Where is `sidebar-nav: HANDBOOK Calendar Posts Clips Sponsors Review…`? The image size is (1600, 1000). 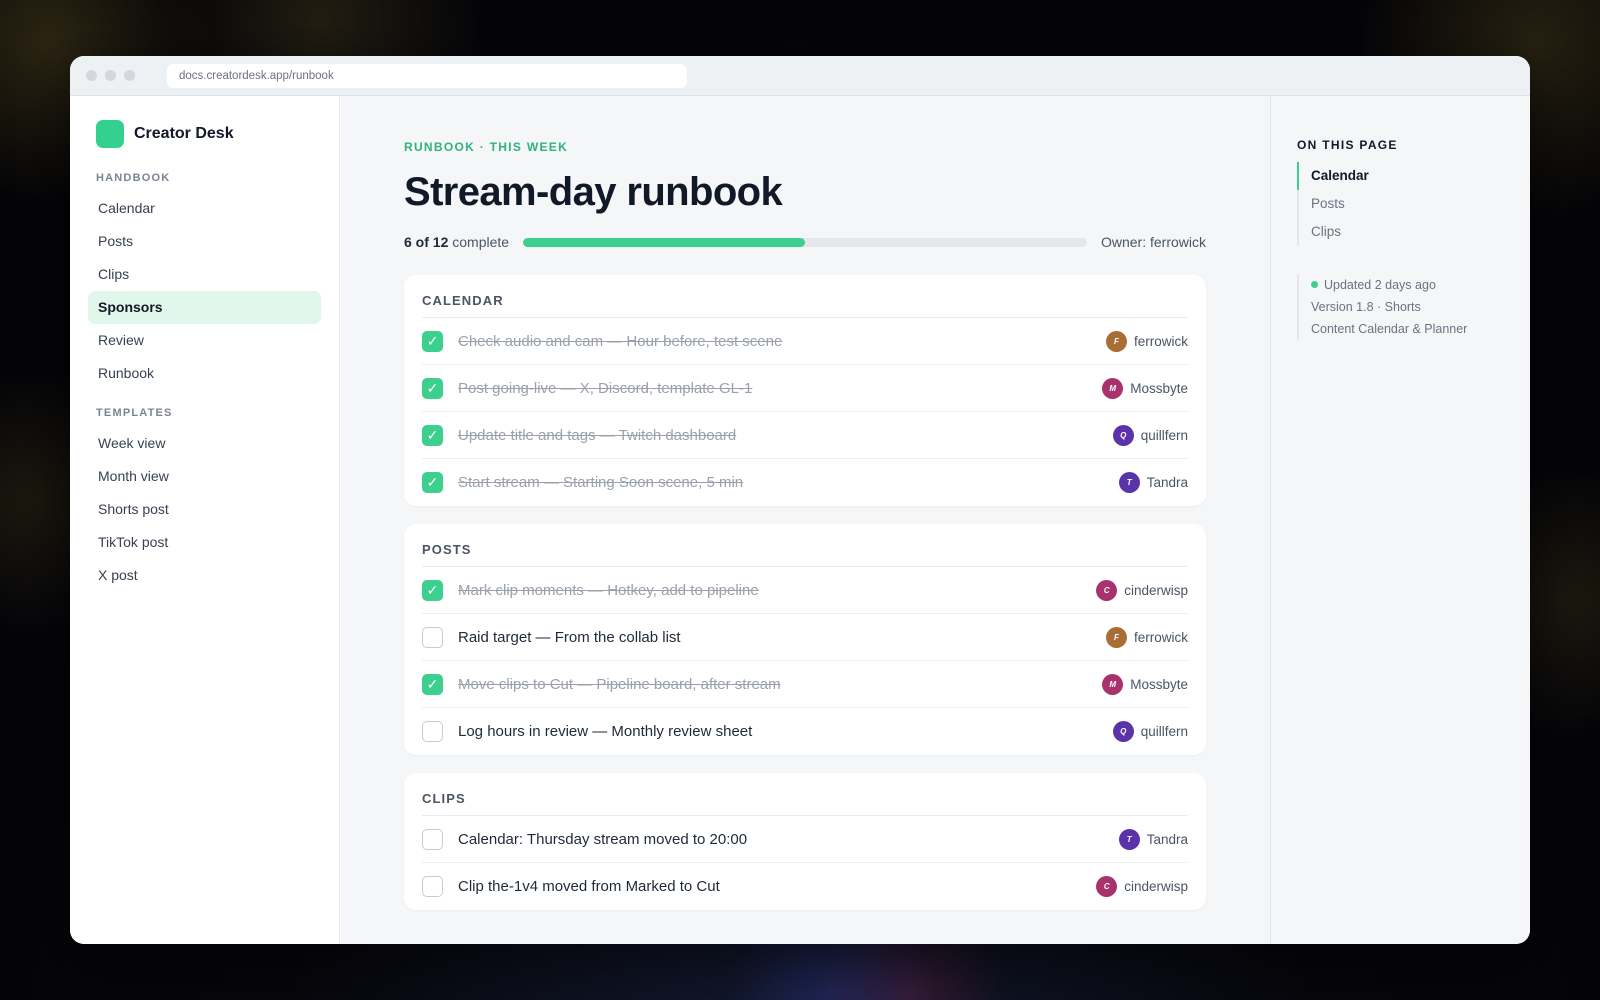 sidebar-nav: HANDBOOK Calendar Posts Clips Sponsors Review… is located at coordinates (204, 382).